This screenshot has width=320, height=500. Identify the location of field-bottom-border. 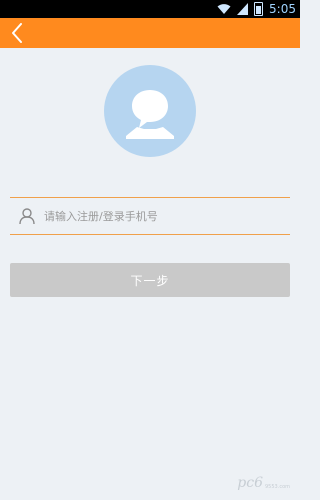
(150, 234).